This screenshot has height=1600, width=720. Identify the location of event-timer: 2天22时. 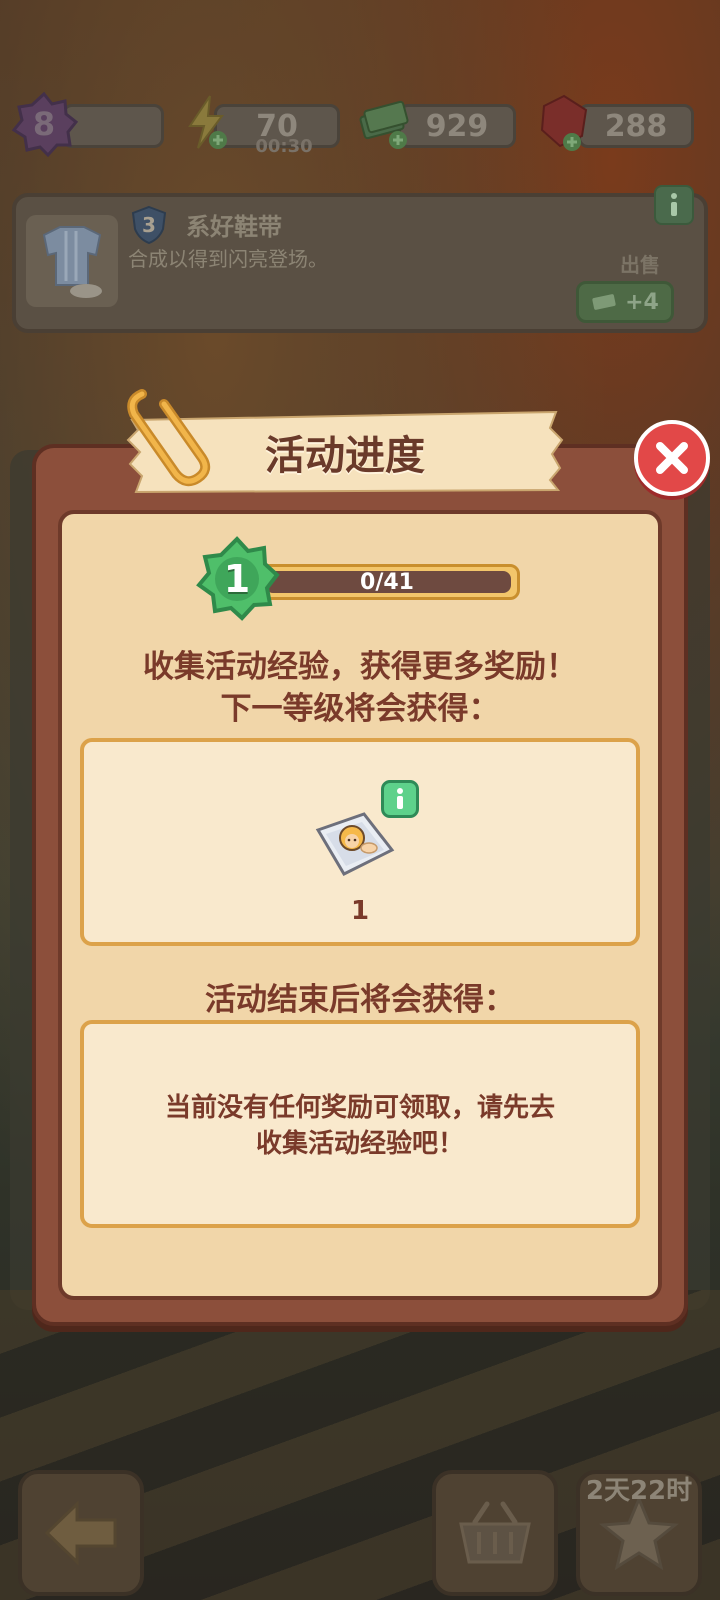
(639, 1491).